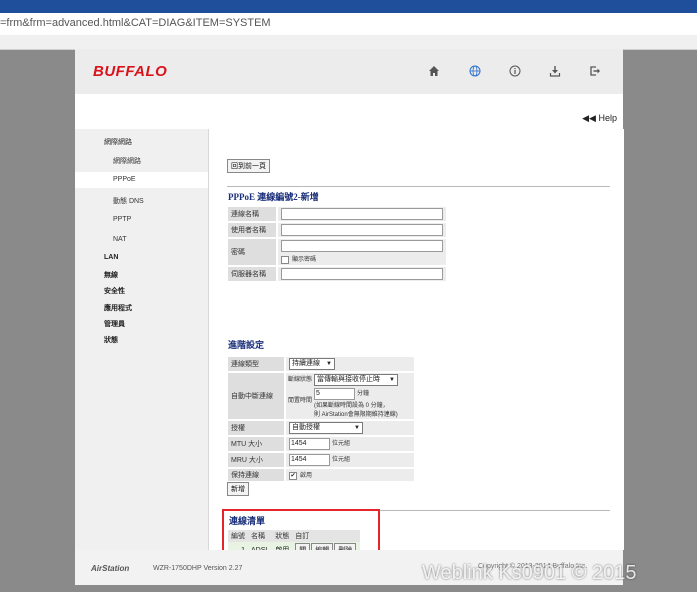  I want to click on sidebar-item-pppoe: PPPoE, so click(124, 179).